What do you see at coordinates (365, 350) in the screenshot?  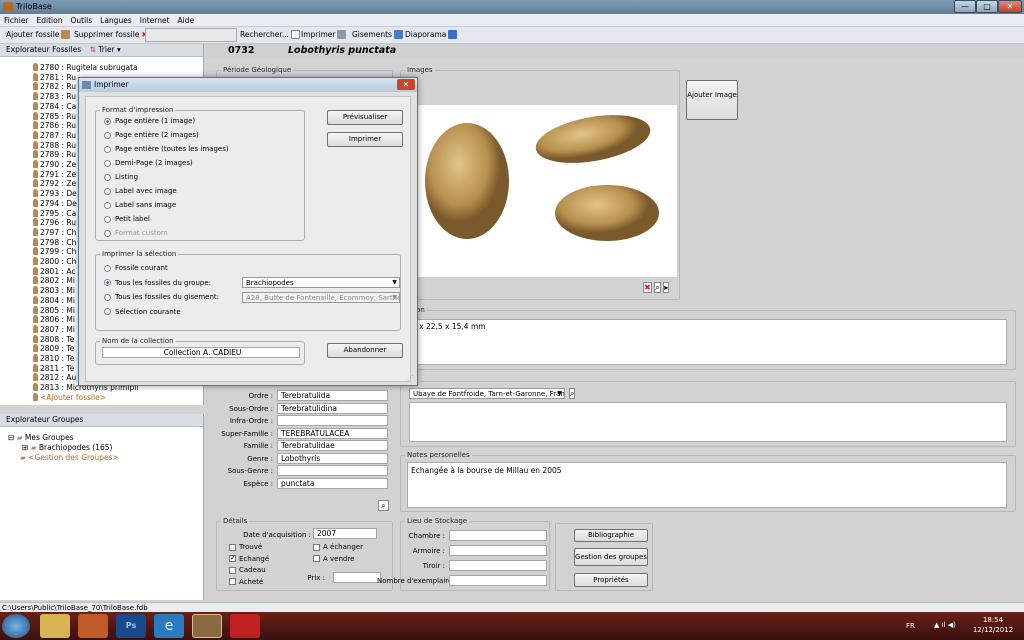 I see `cancel-button: Abandonner` at bounding box center [365, 350].